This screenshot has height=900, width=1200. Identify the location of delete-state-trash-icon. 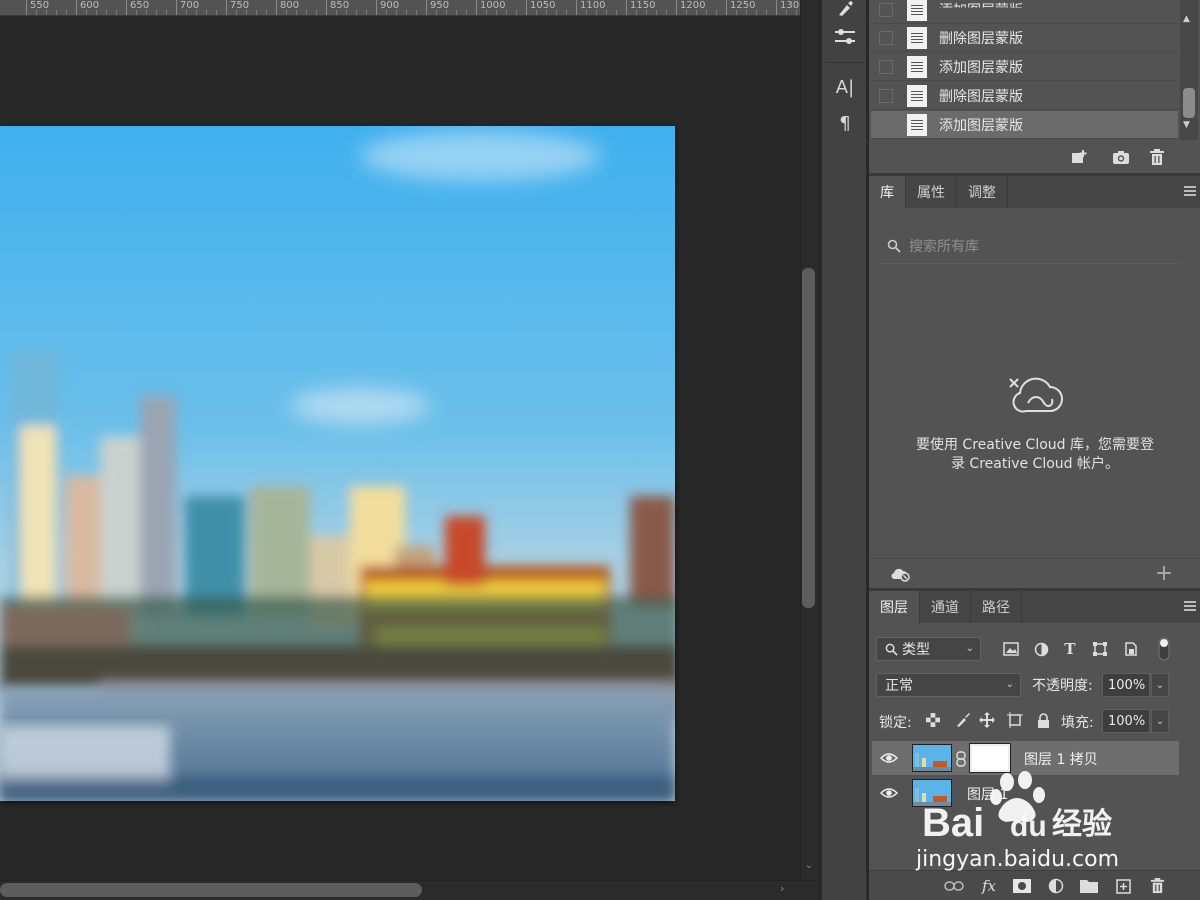
(1157, 157).